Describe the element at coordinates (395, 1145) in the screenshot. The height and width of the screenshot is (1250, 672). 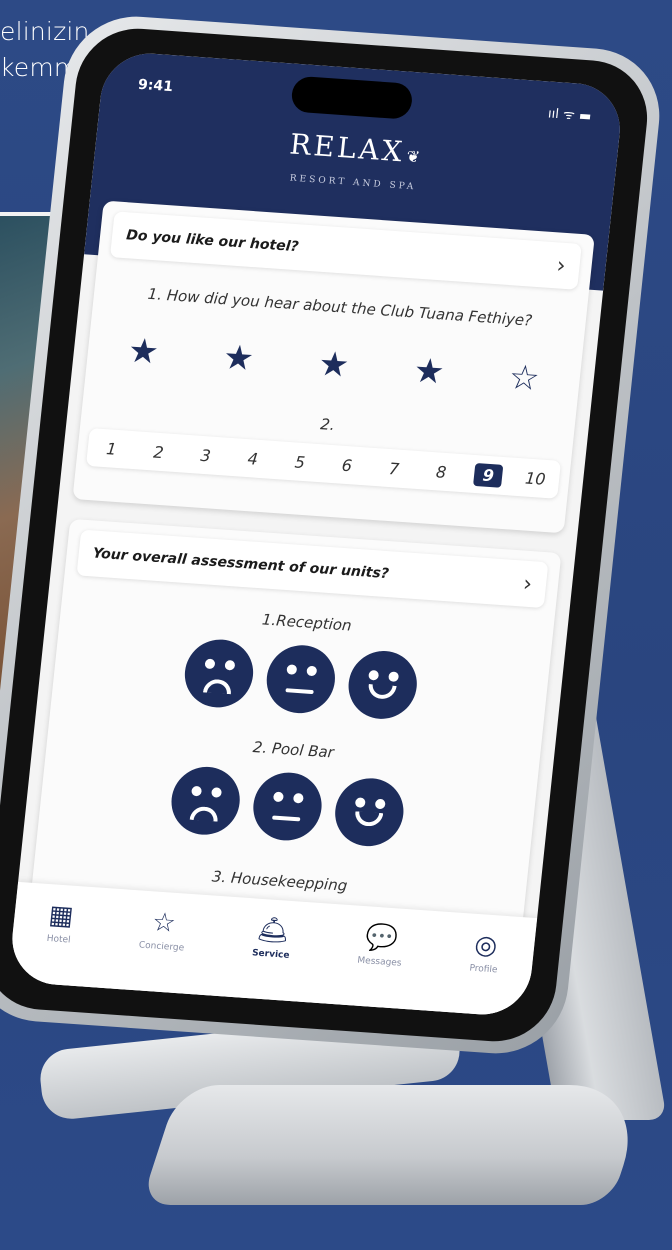
I see `stand-base` at that location.